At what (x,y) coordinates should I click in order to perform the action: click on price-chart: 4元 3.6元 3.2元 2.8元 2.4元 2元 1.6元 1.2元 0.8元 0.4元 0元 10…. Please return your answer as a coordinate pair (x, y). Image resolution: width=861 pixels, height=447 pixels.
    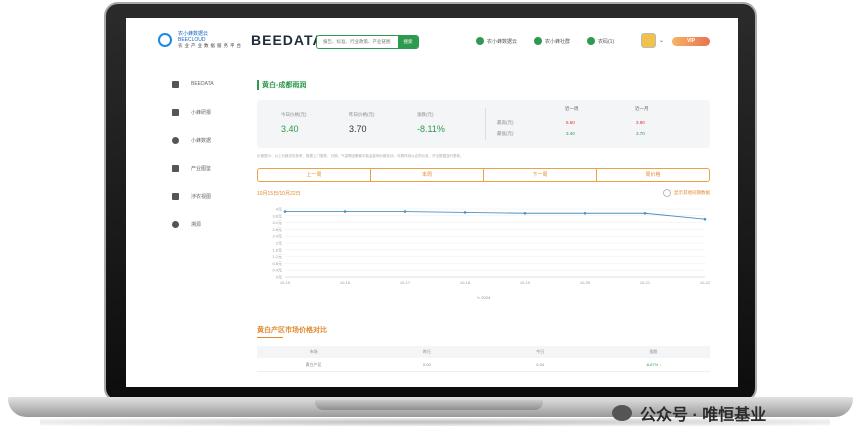
    Looking at the image, I should click on (483, 248).